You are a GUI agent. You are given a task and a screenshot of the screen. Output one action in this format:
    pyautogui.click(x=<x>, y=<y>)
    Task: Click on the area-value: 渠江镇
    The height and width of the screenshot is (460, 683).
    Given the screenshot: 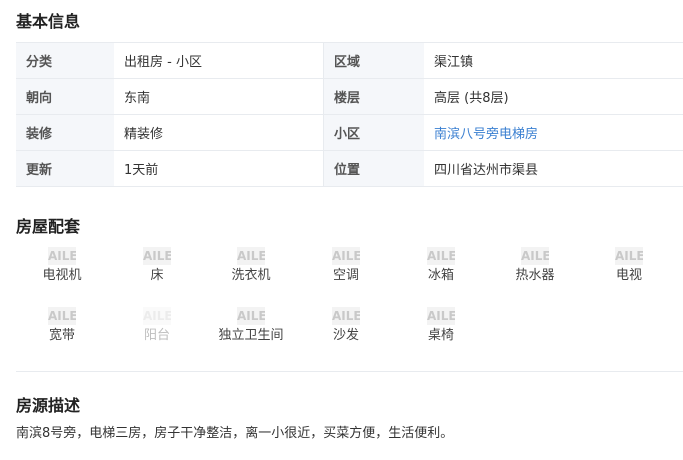 What is the action you would take?
    pyautogui.click(x=553, y=60)
    